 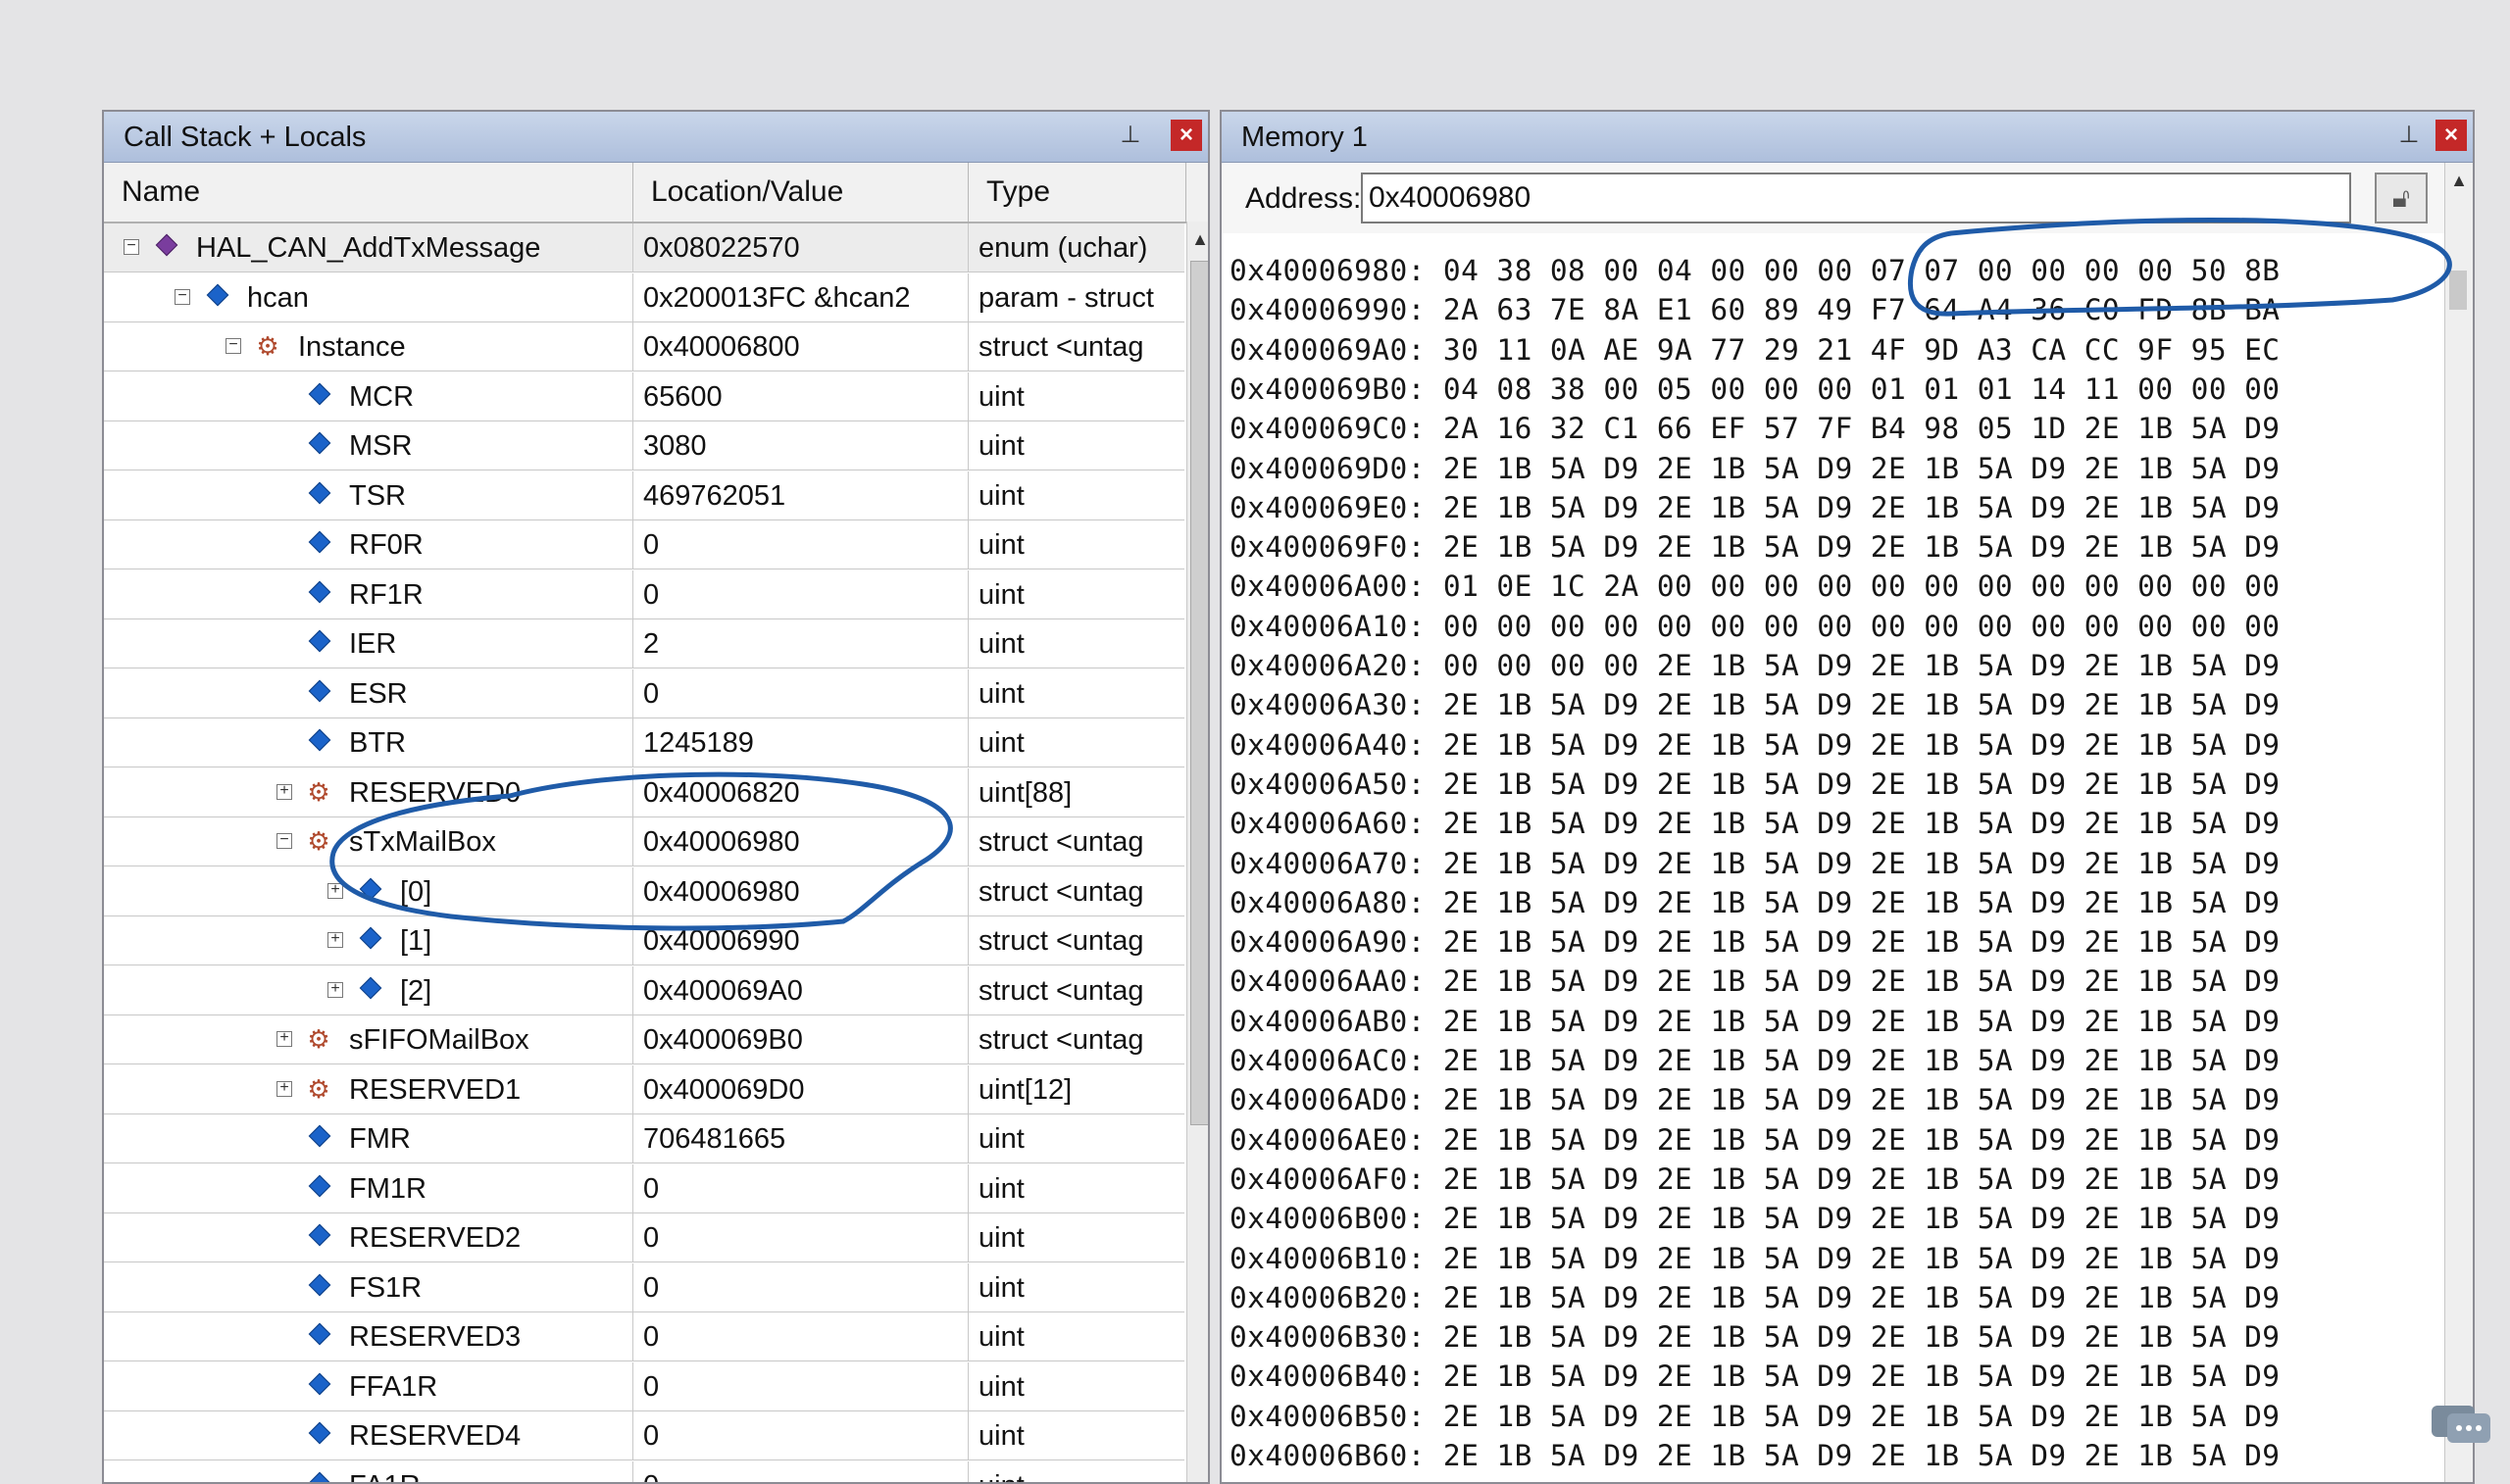 What do you see at coordinates (801, 495) in the screenshot?
I see `locals-value: 469762051` at bounding box center [801, 495].